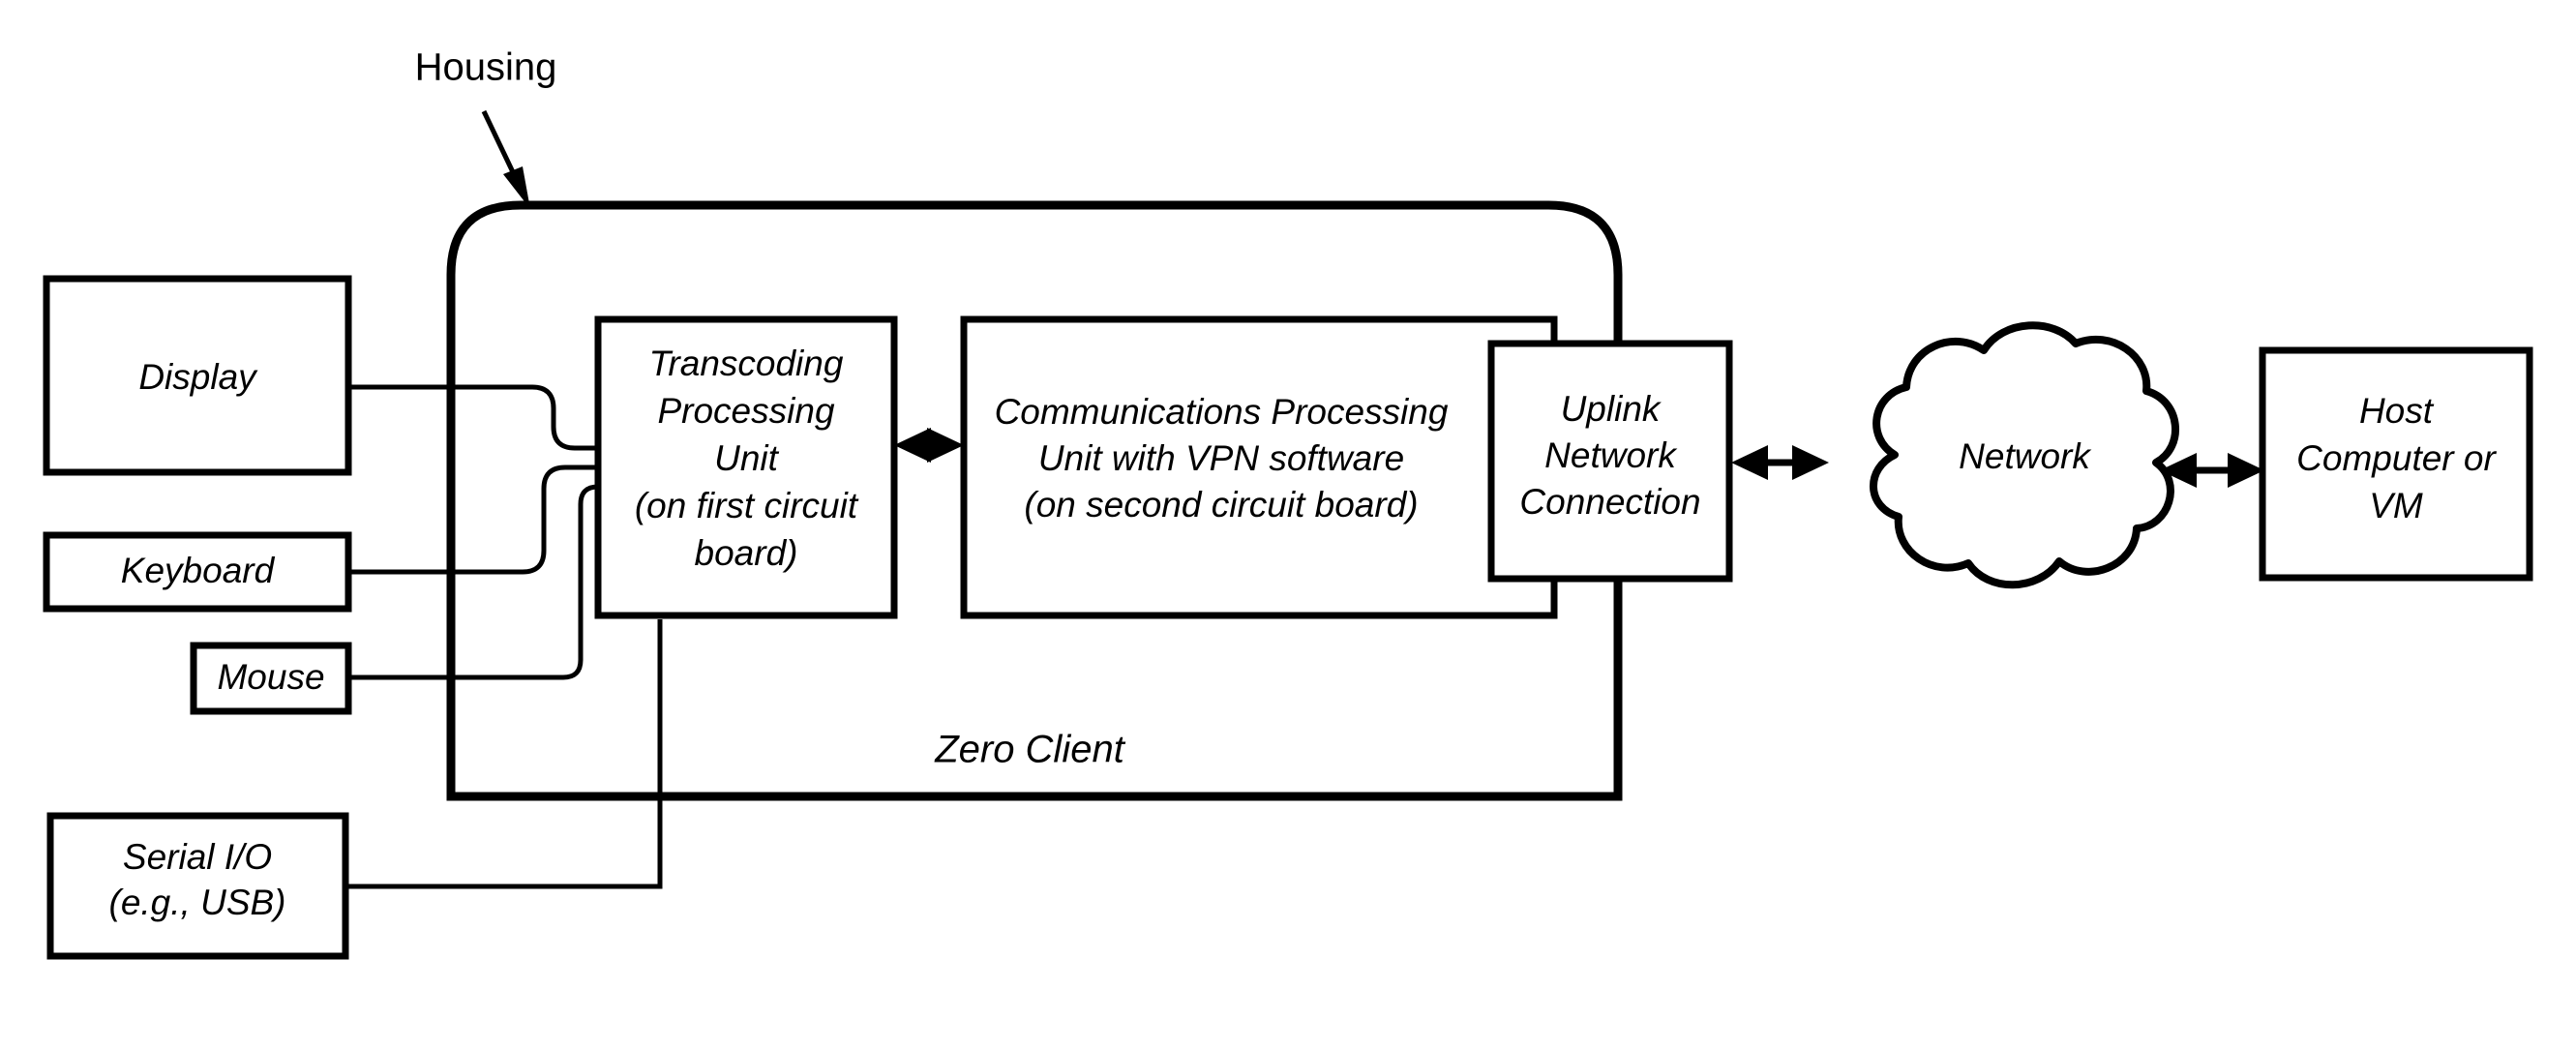 Image resolution: width=2576 pixels, height=1049 pixels. Describe the element at coordinates (2397, 411) in the screenshot. I see `host-label-line1: Host` at that location.